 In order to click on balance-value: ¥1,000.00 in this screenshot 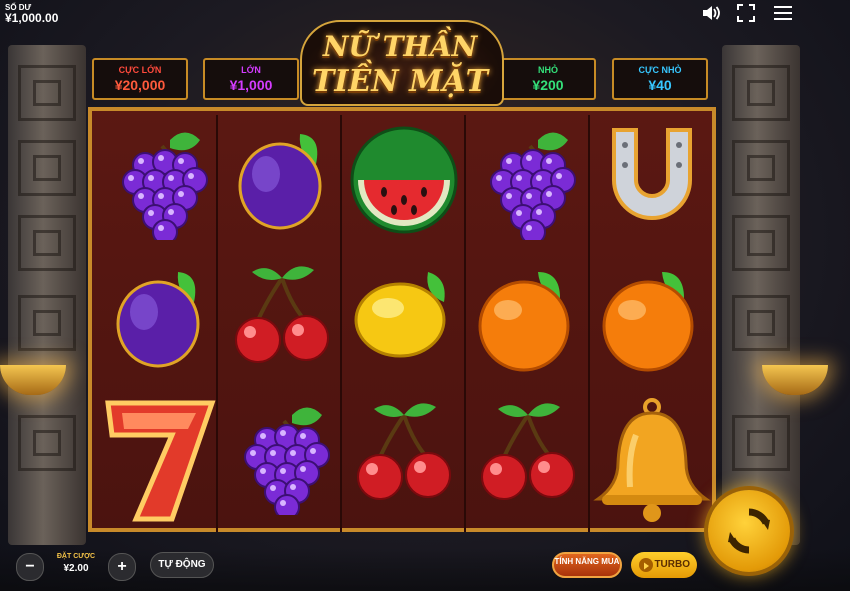, I will do `click(32, 18)`.